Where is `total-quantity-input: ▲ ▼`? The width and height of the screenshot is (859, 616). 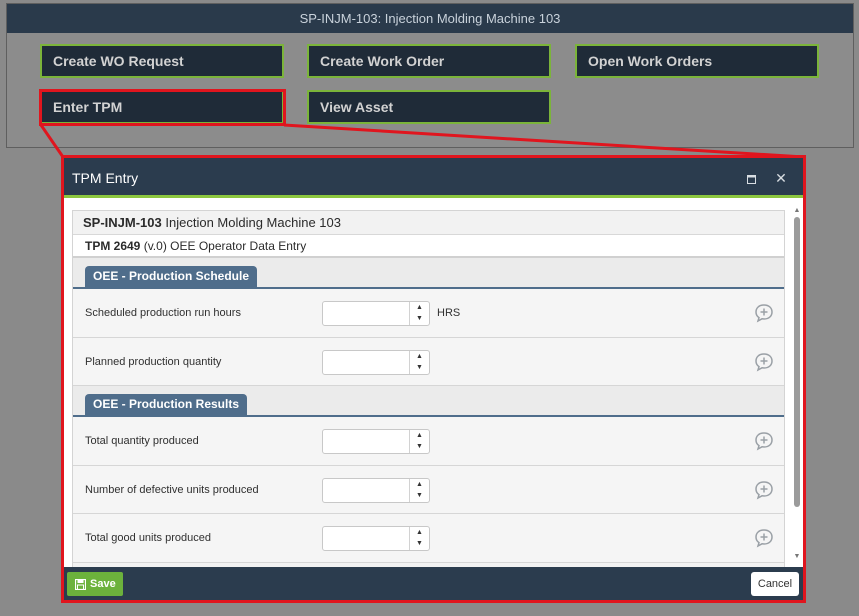
total-quantity-input: ▲ ▼ is located at coordinates (376, 441).